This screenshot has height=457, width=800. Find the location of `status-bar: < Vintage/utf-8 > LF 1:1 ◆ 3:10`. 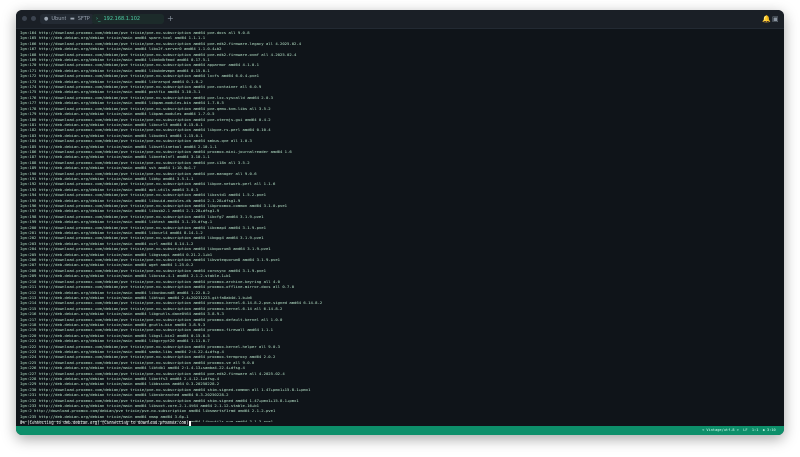

status-bar: < Vintage/utf-8 > LF 1:1 ◆ 3:10 is located at coordinates (400, 430).